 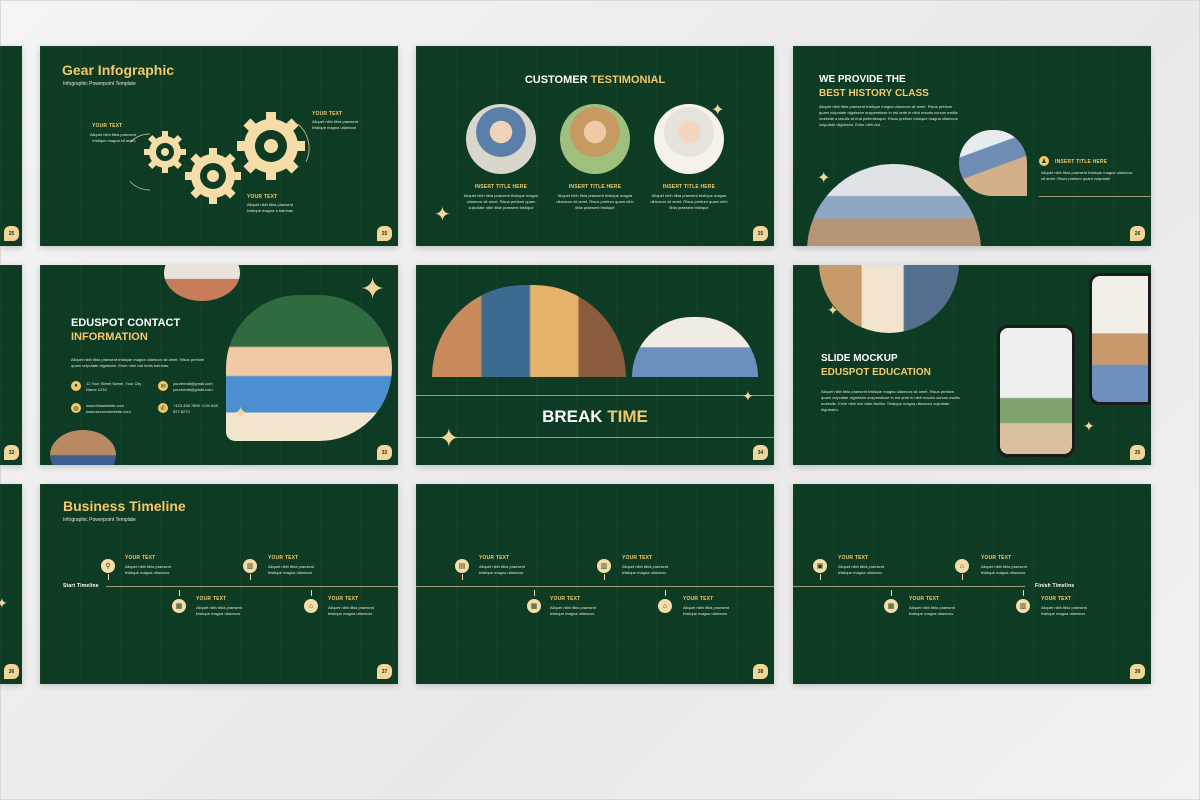 I want to click on phone-text: +123 456 7890 +234 608 827 8270, so click(x=195, y=408).